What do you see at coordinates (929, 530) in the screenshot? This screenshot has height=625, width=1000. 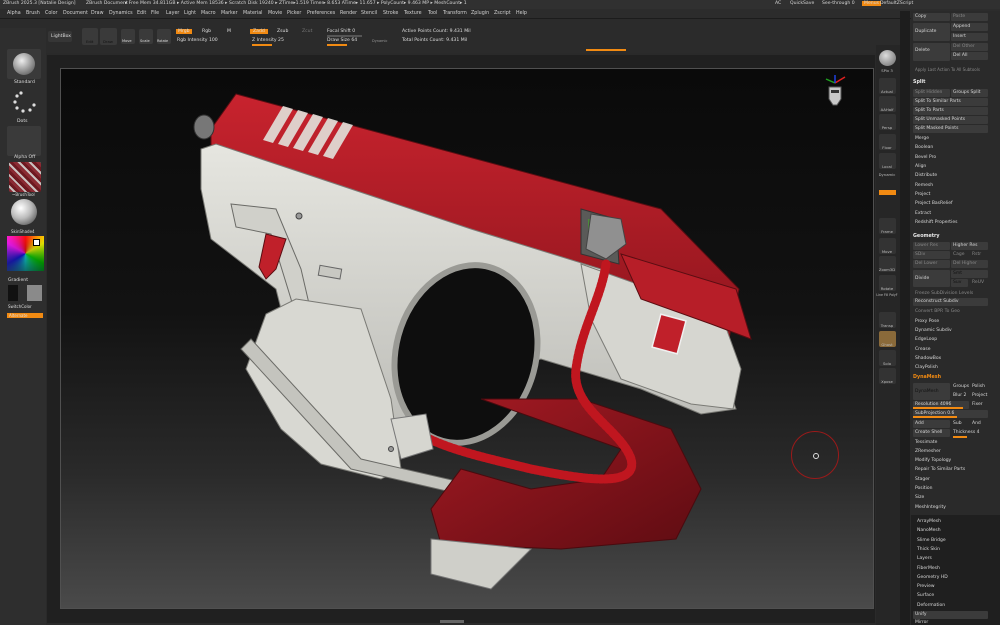 I see `nanomesh-section: NanoMesh` at bounding box center [929, 530].